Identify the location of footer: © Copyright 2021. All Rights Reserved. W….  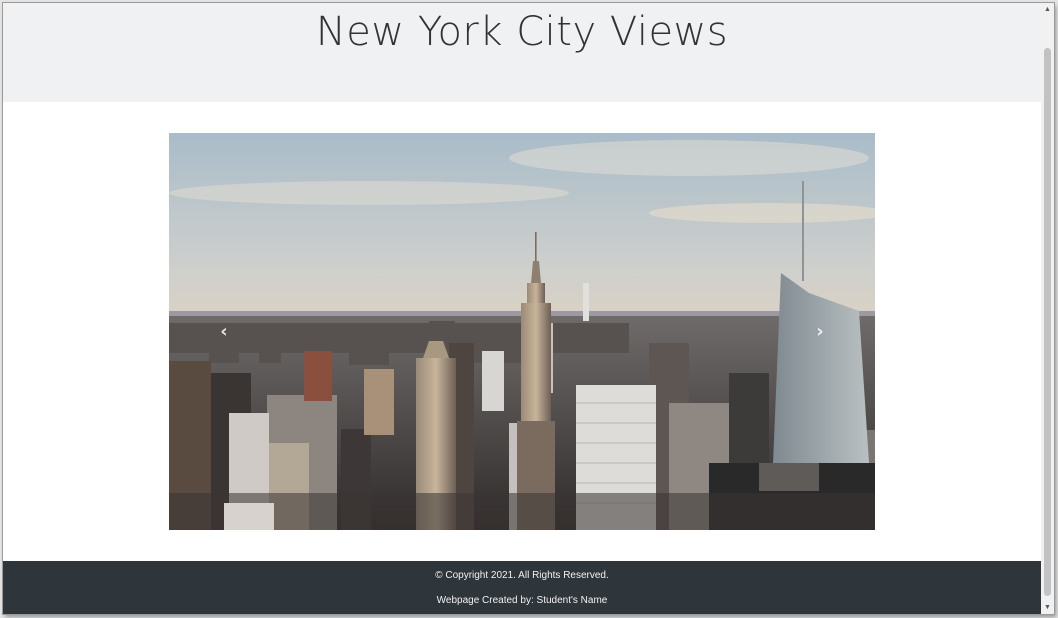
(522, 587).